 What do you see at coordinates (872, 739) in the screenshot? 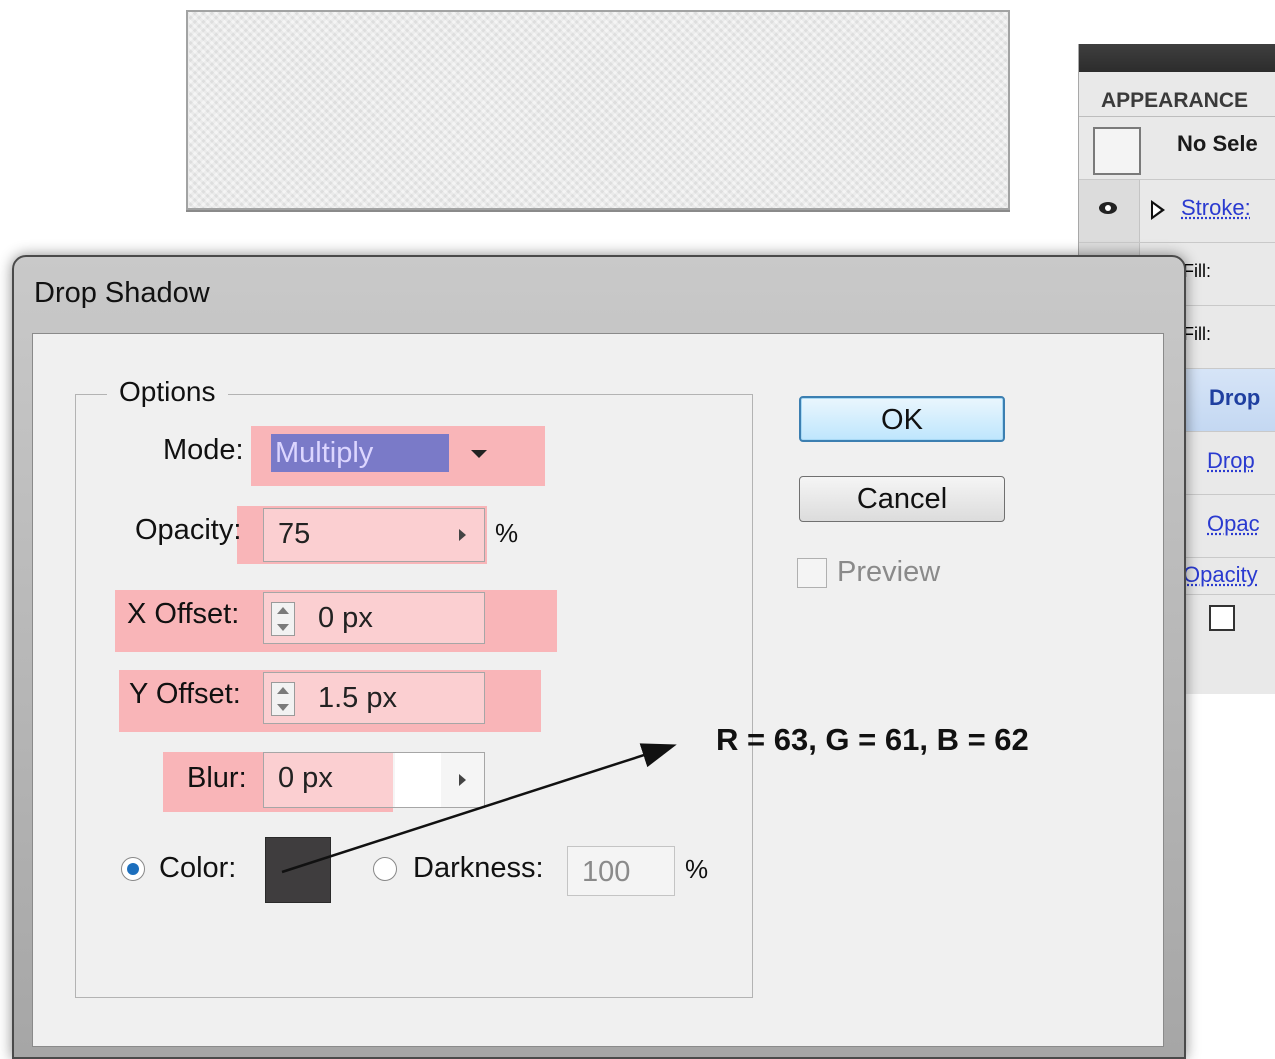
I see `rgb-annotation: R = 63, G = 61, B = 62` at bounding box center [872, 739].